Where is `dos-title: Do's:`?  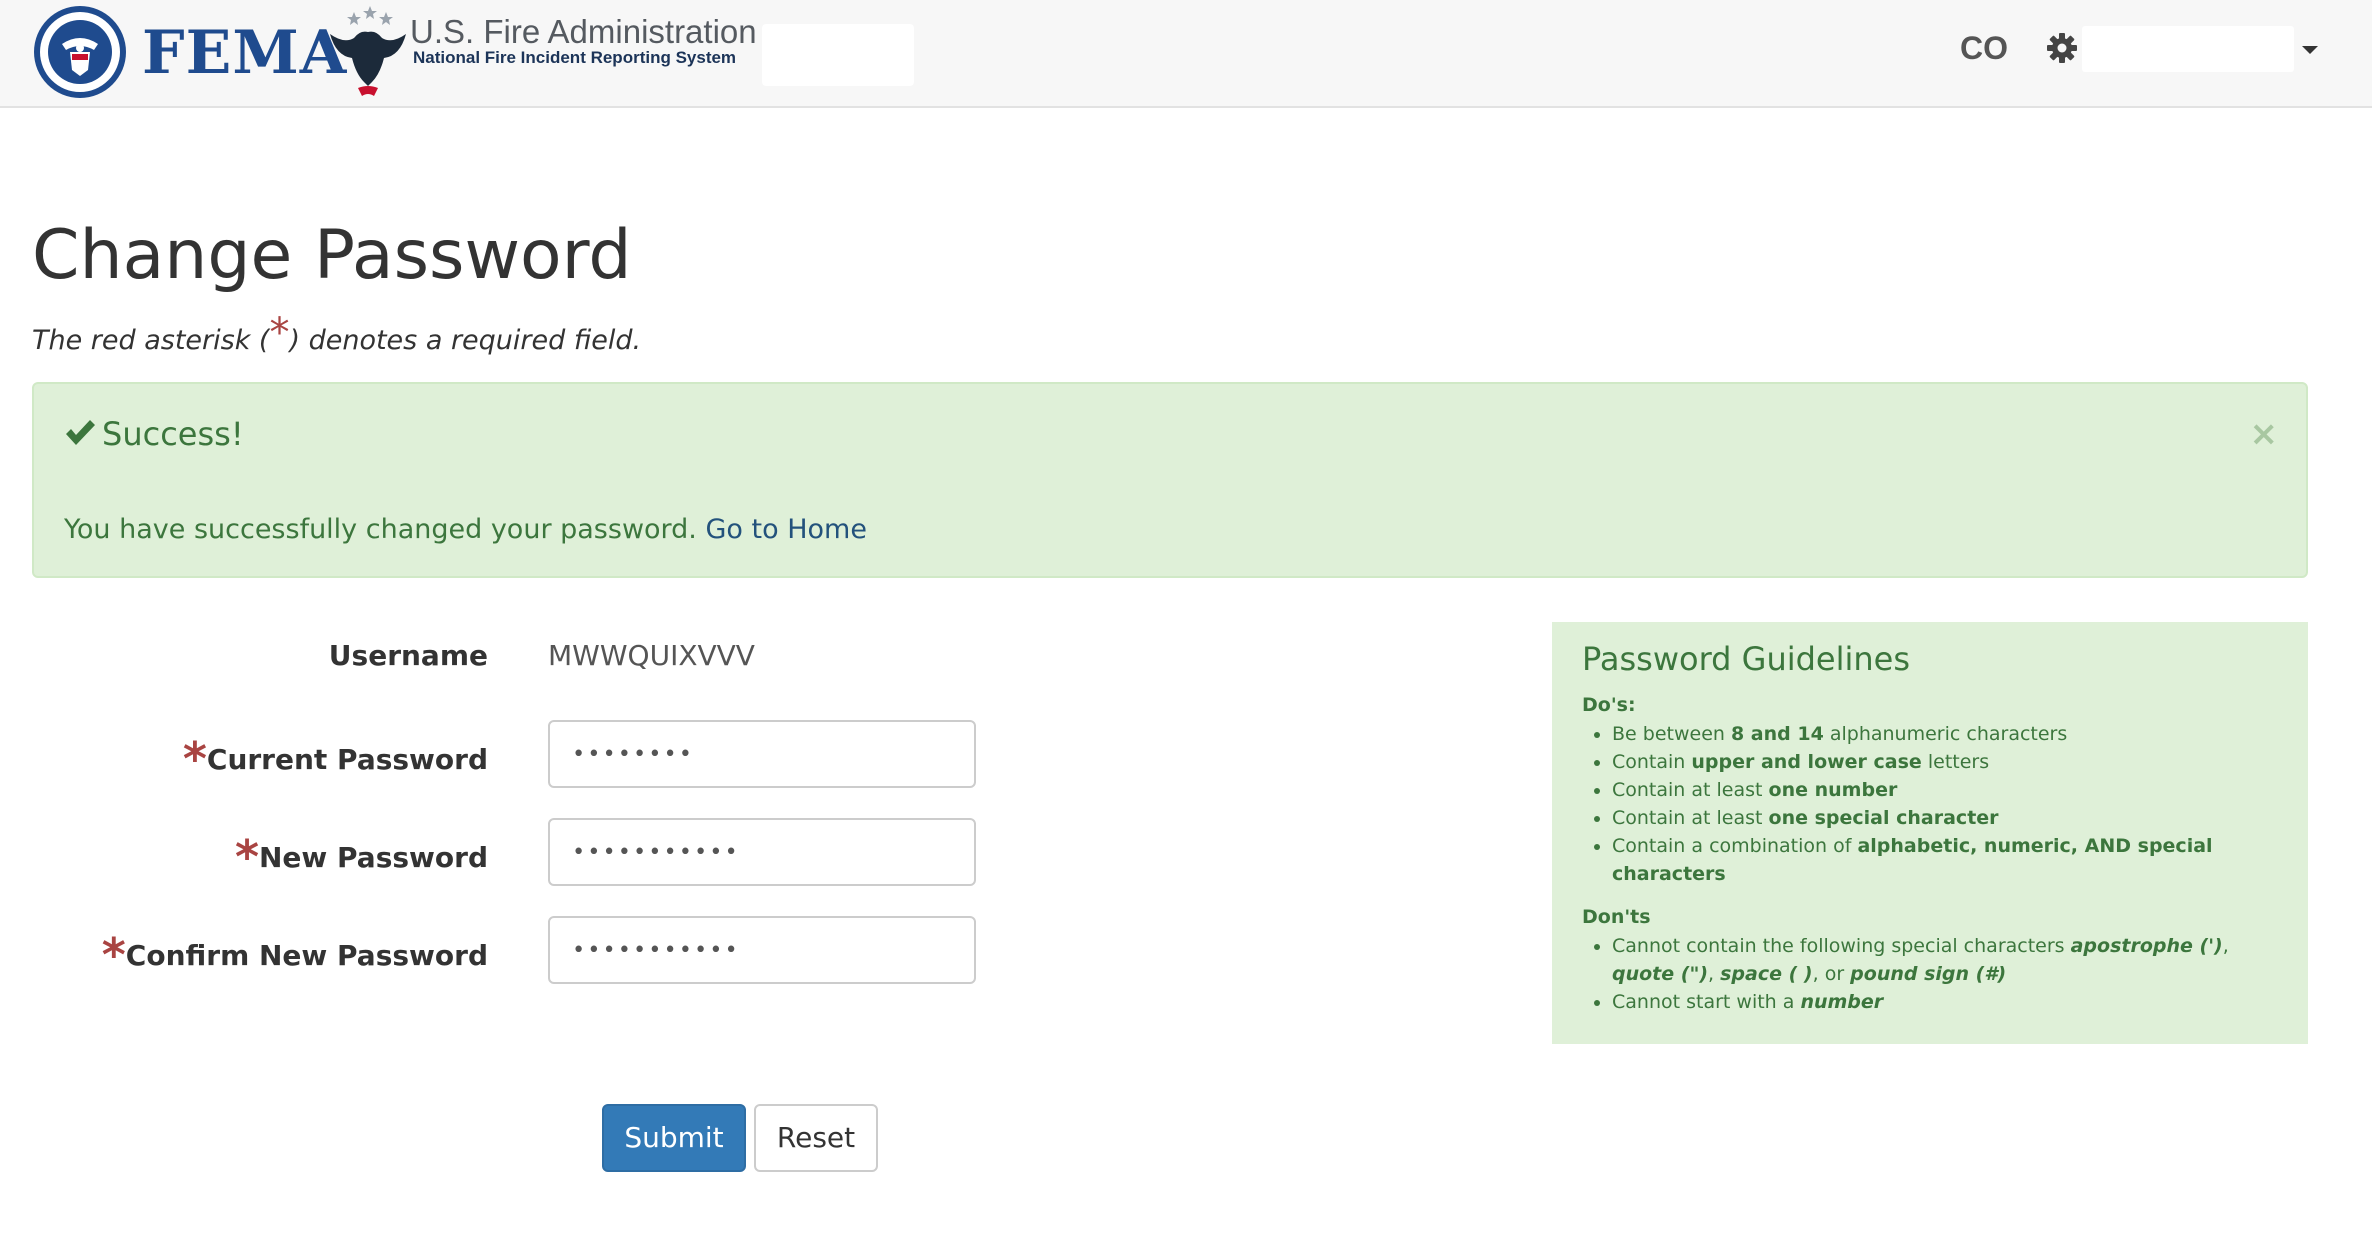 dos-title: Do's: is located at coordinates (1609, 705).